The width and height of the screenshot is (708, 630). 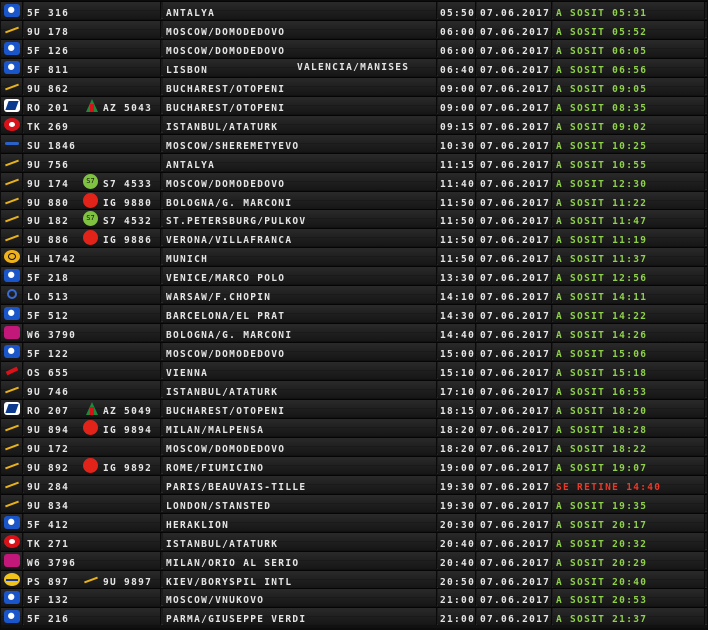 I want to click on destination: VIENNA, so click(x=187, y=373).